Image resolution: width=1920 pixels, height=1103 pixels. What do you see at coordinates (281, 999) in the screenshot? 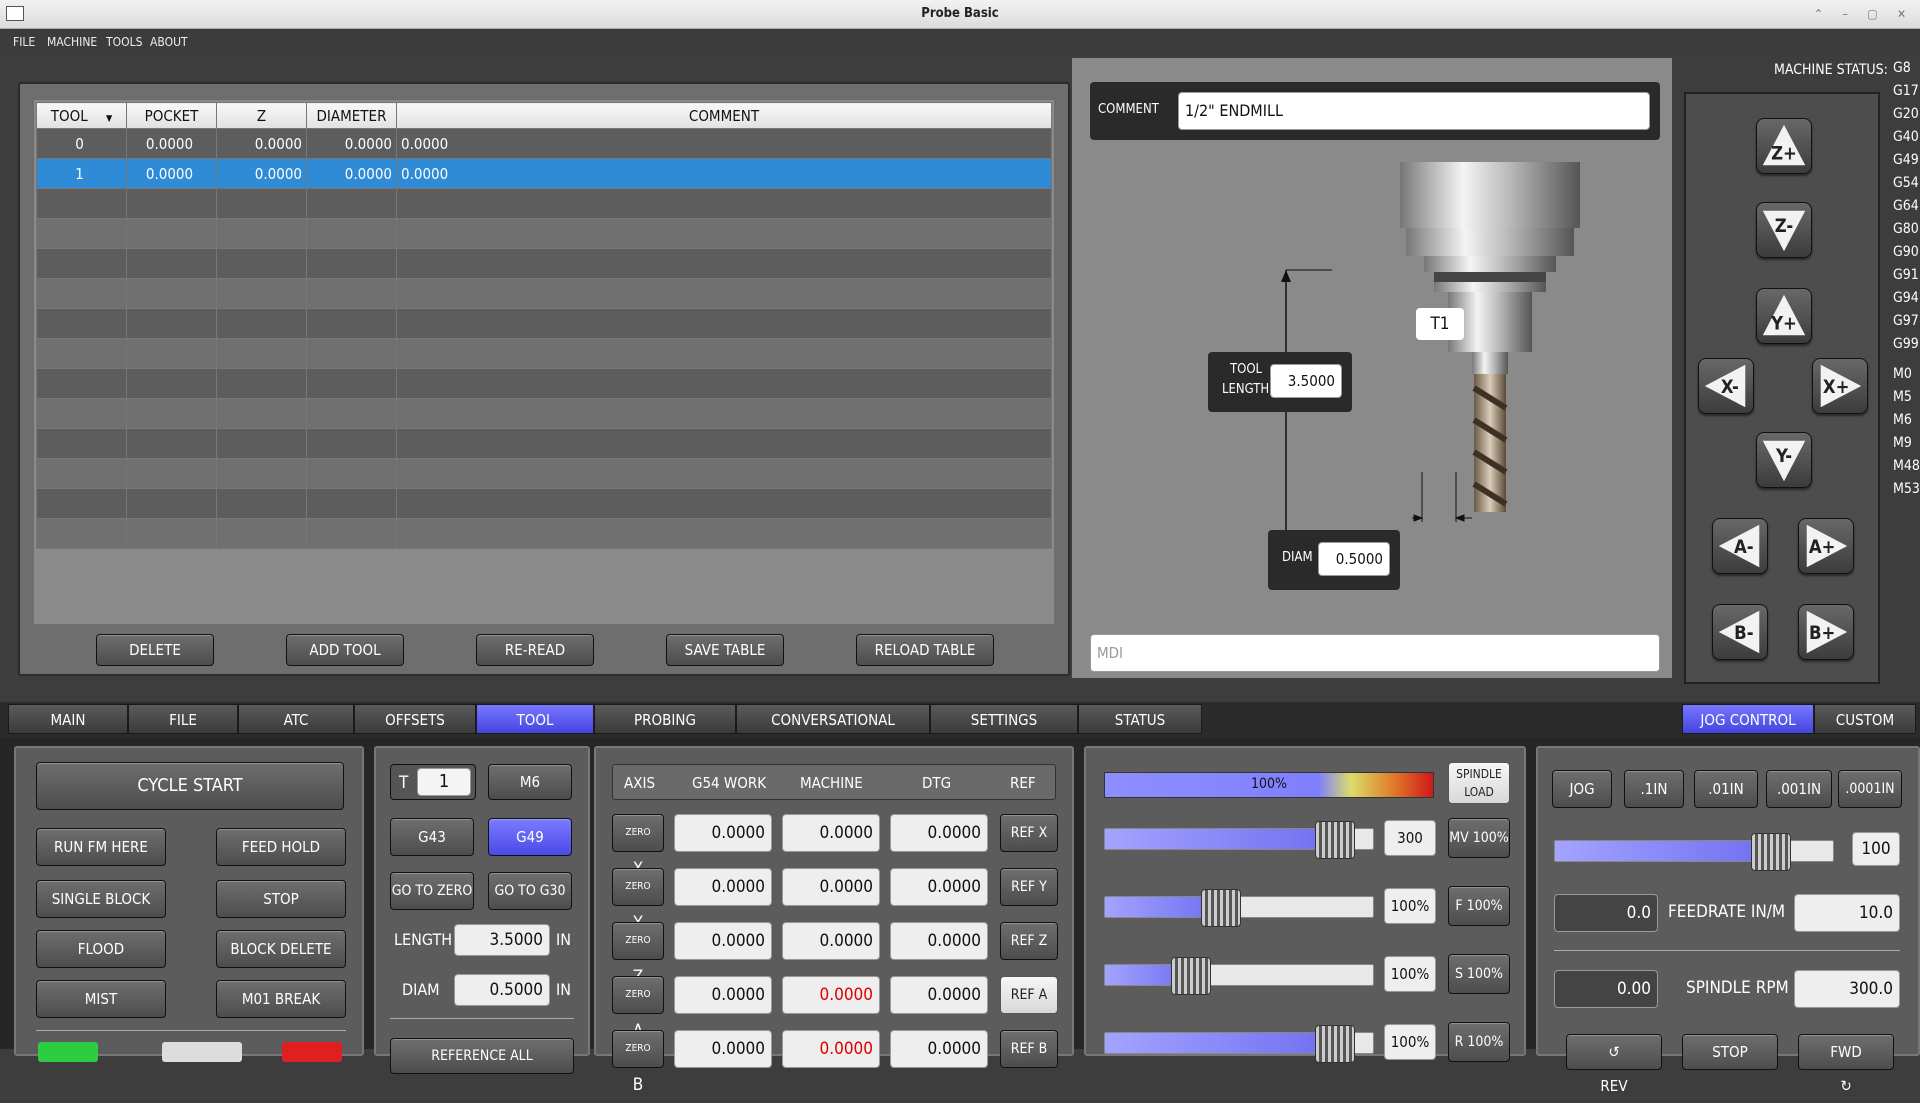
I see `m01-break-button: M01 BREAK` at bounding box center [281, 999].